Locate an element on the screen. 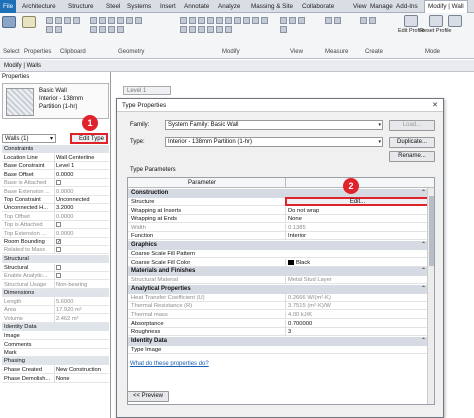 The height and width of the screenshot is (418, 474). create-icons is located at coordinates (370, 20).